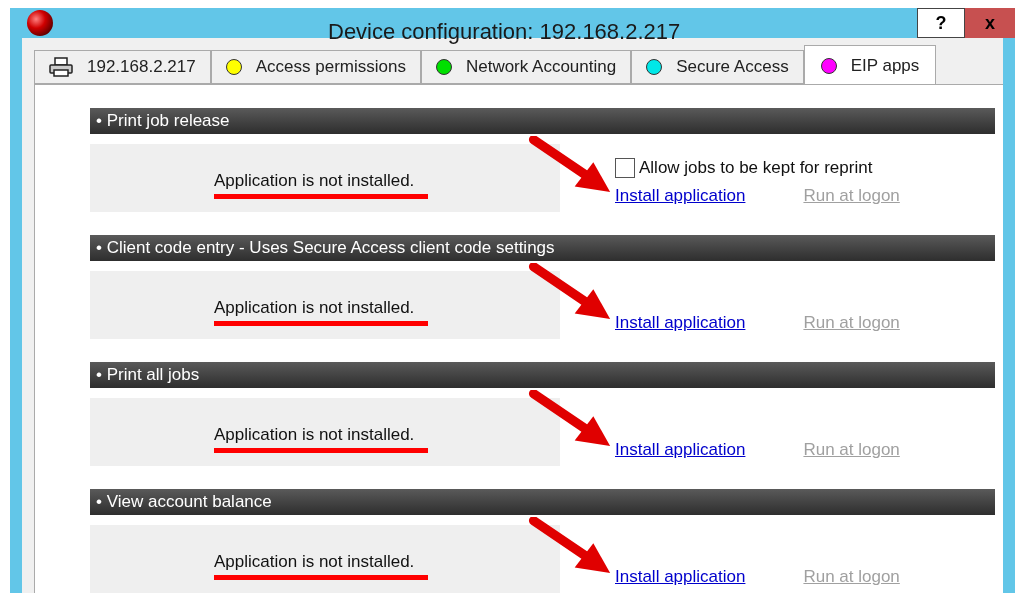 Image resolution: width=1015 pixels, height=593 pixels. Describe the element at coordinates (941, 23) in the screenshot. I see `help-button: ?` at that location.